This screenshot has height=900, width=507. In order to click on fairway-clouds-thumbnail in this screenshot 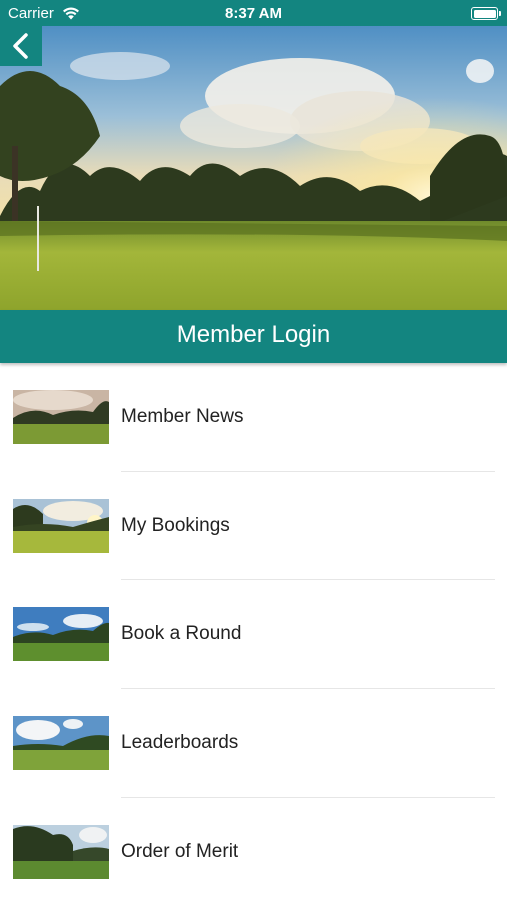, I will do `click(61, 743)`.